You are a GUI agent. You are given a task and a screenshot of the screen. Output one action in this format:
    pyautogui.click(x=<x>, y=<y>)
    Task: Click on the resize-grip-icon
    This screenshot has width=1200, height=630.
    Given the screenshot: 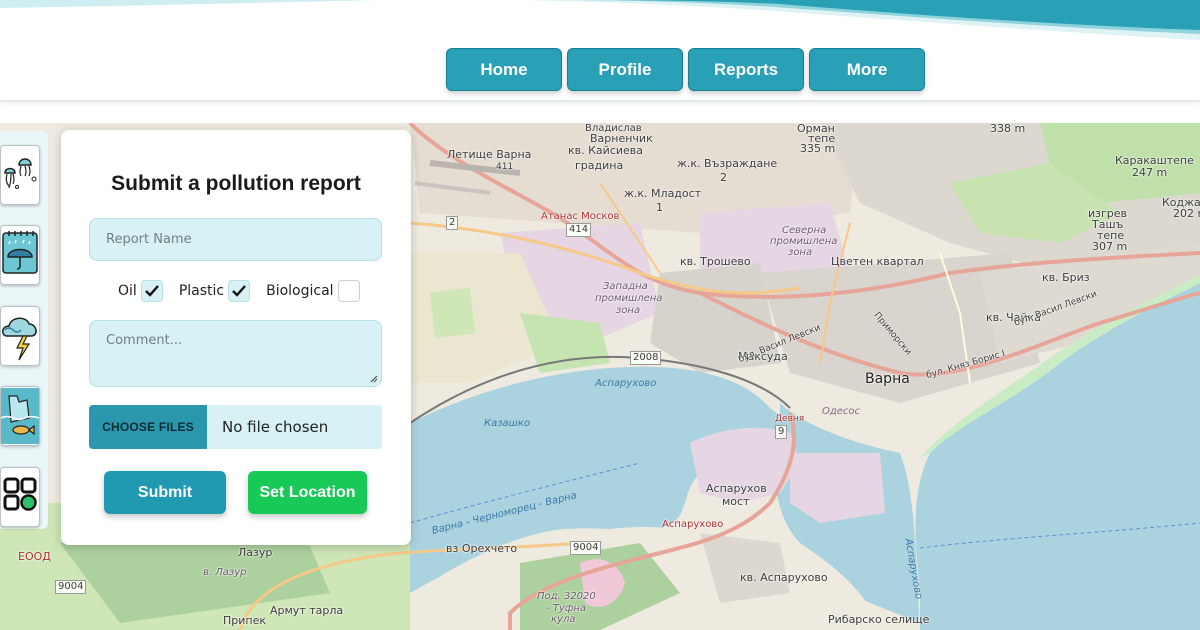 What is the action you would take?
    pyautogui.click(x=374, y=379)
    